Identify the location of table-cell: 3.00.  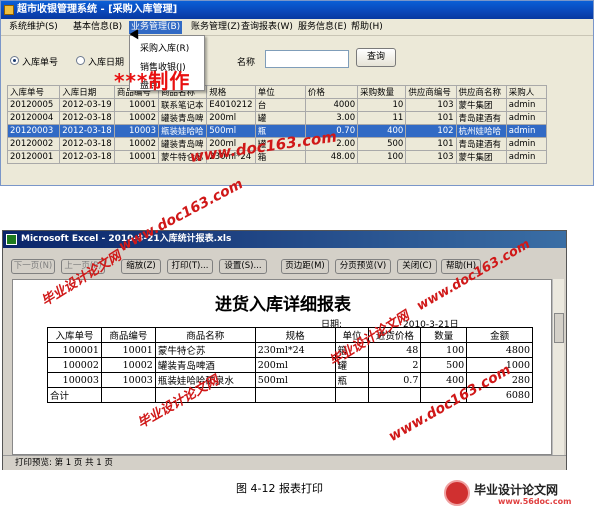
(331, 118).